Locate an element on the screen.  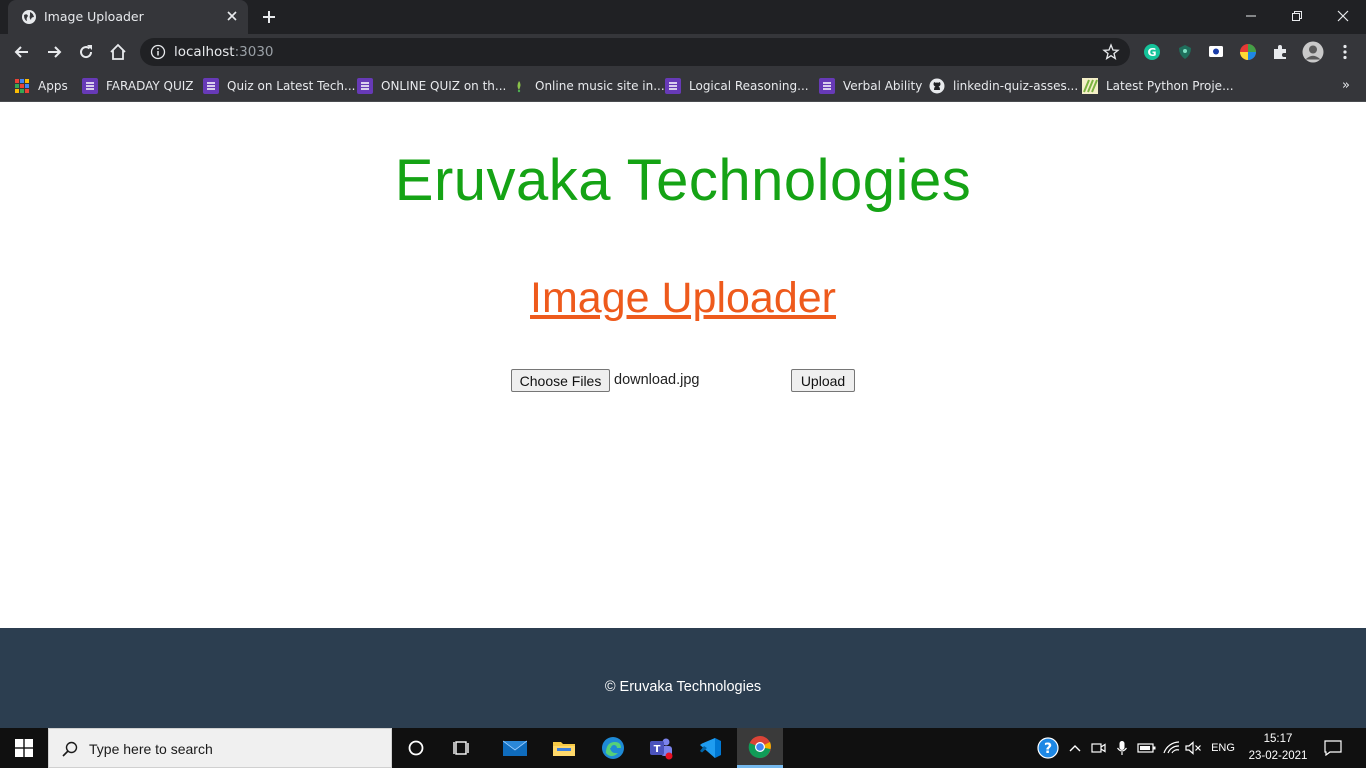
taskbar-file-explorer is located at coordinates (564, 748).